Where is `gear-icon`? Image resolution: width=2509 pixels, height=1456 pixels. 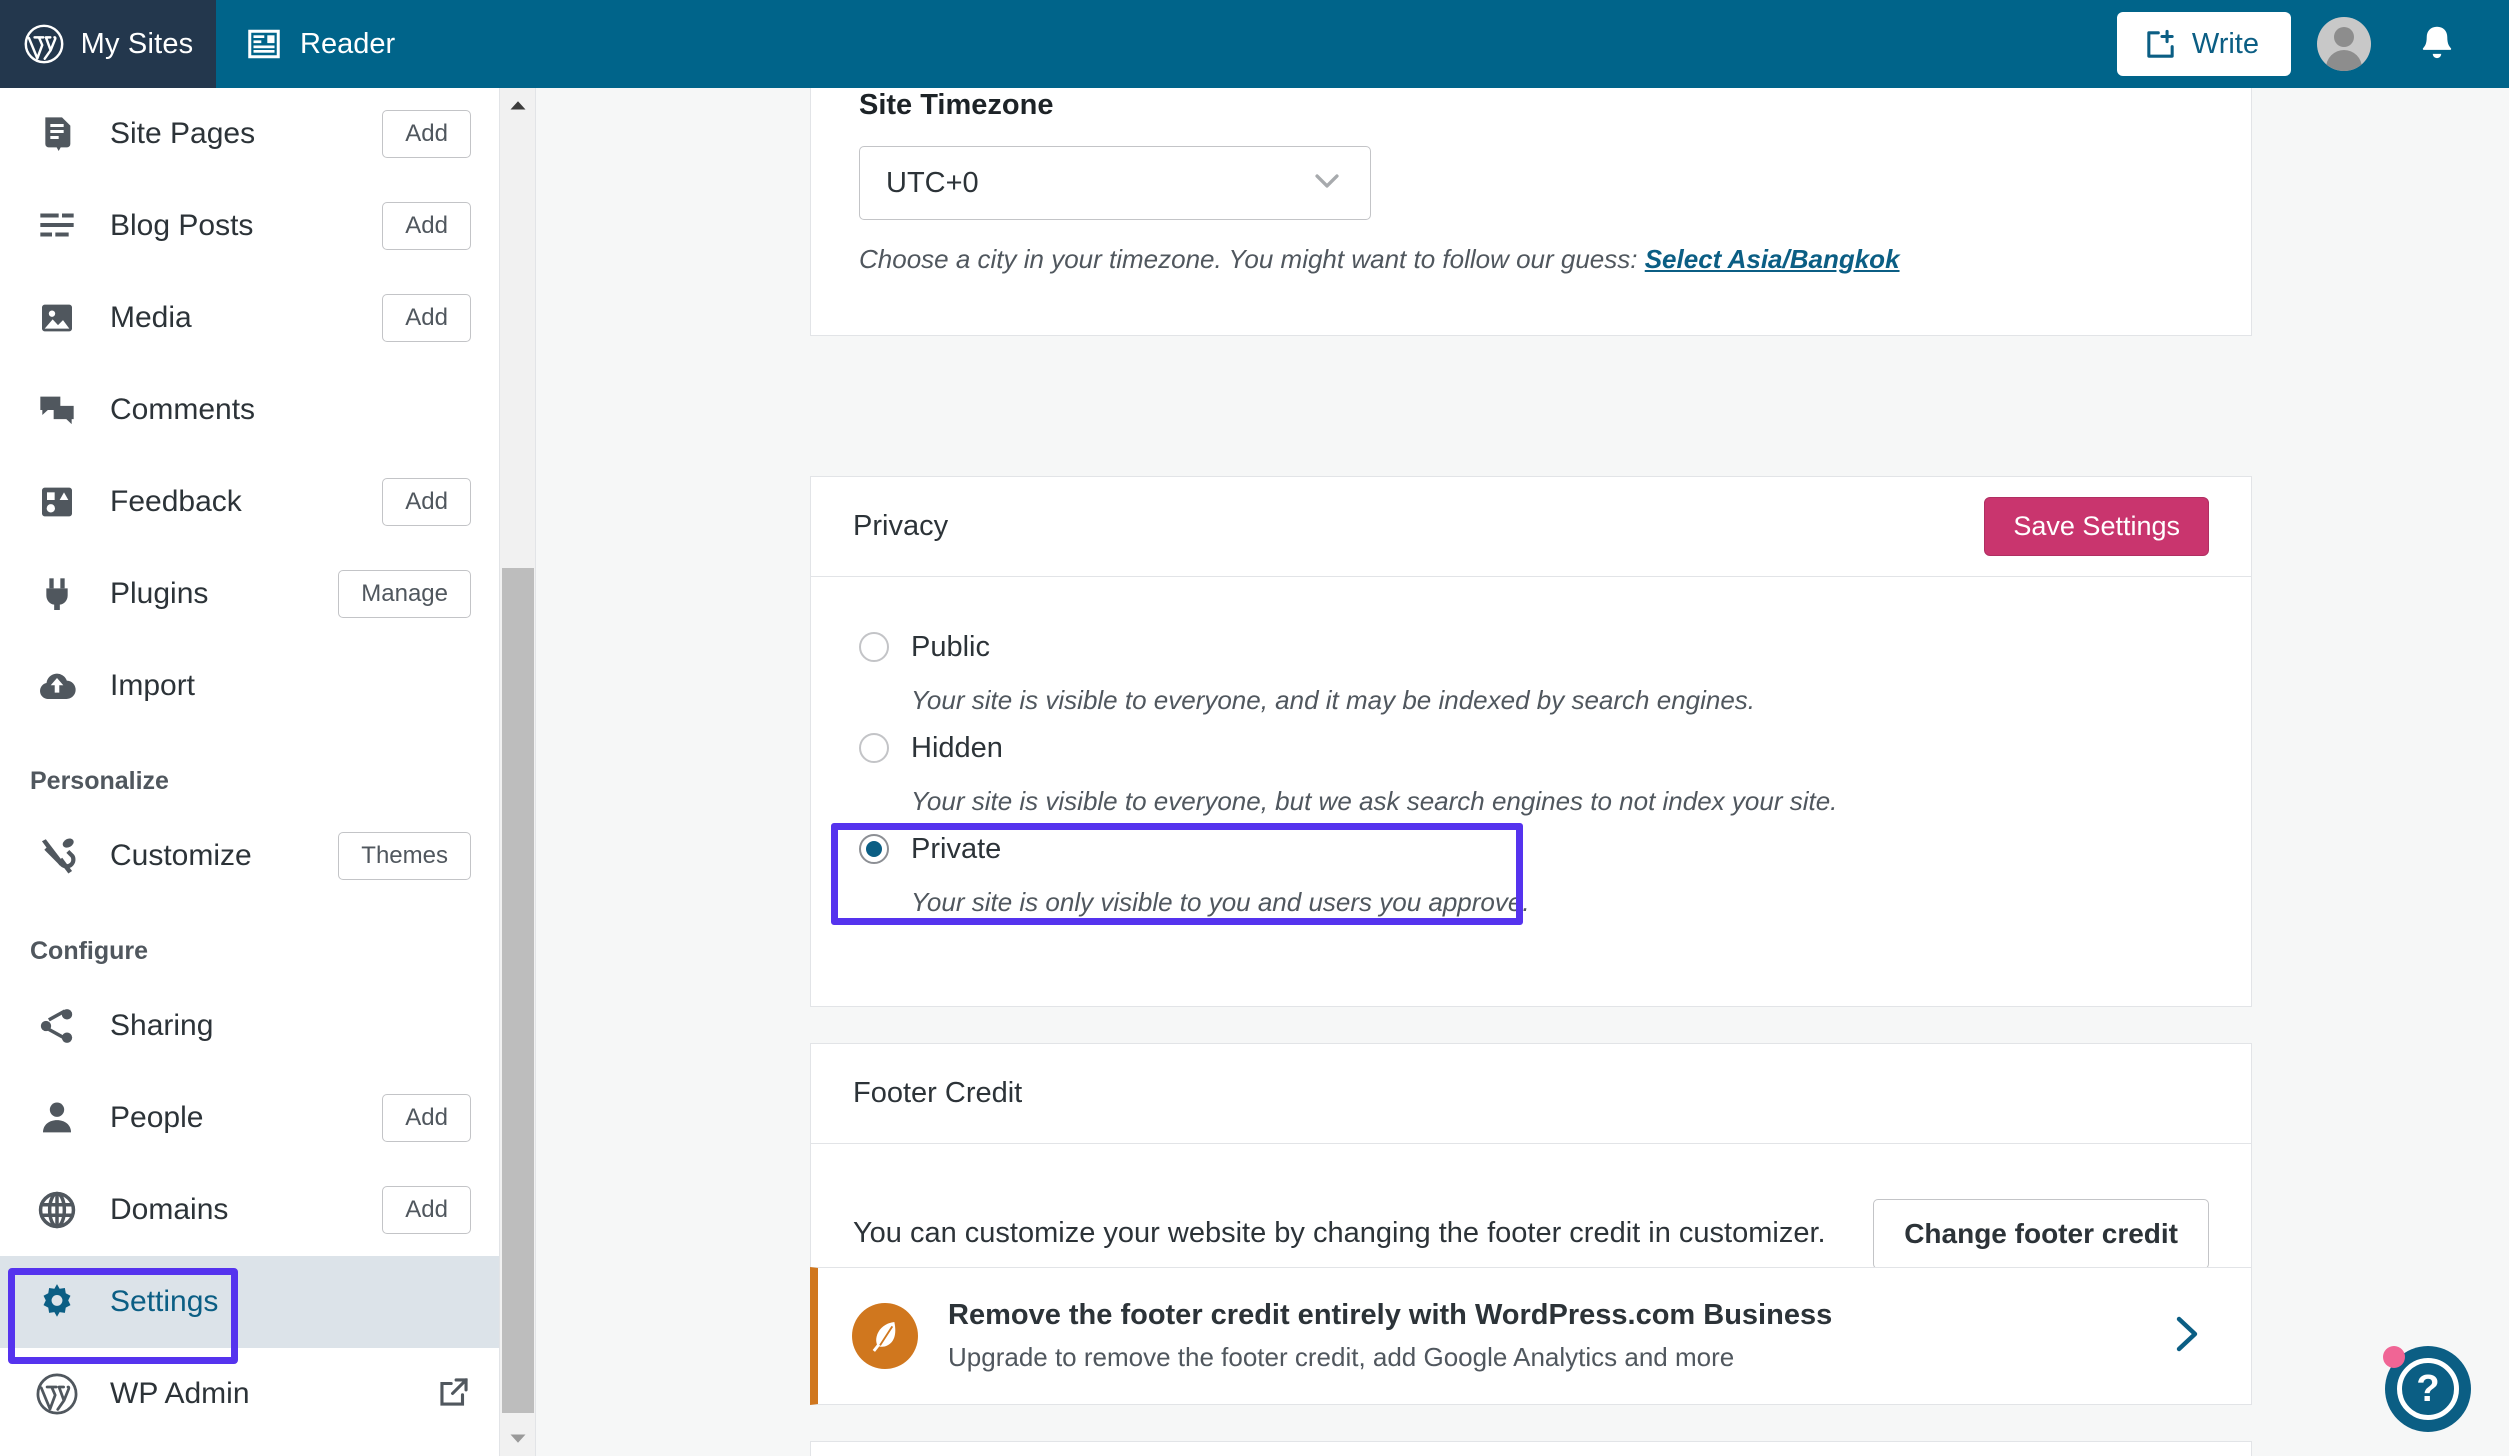 gear-icon is located at coordinates (57, 1302).